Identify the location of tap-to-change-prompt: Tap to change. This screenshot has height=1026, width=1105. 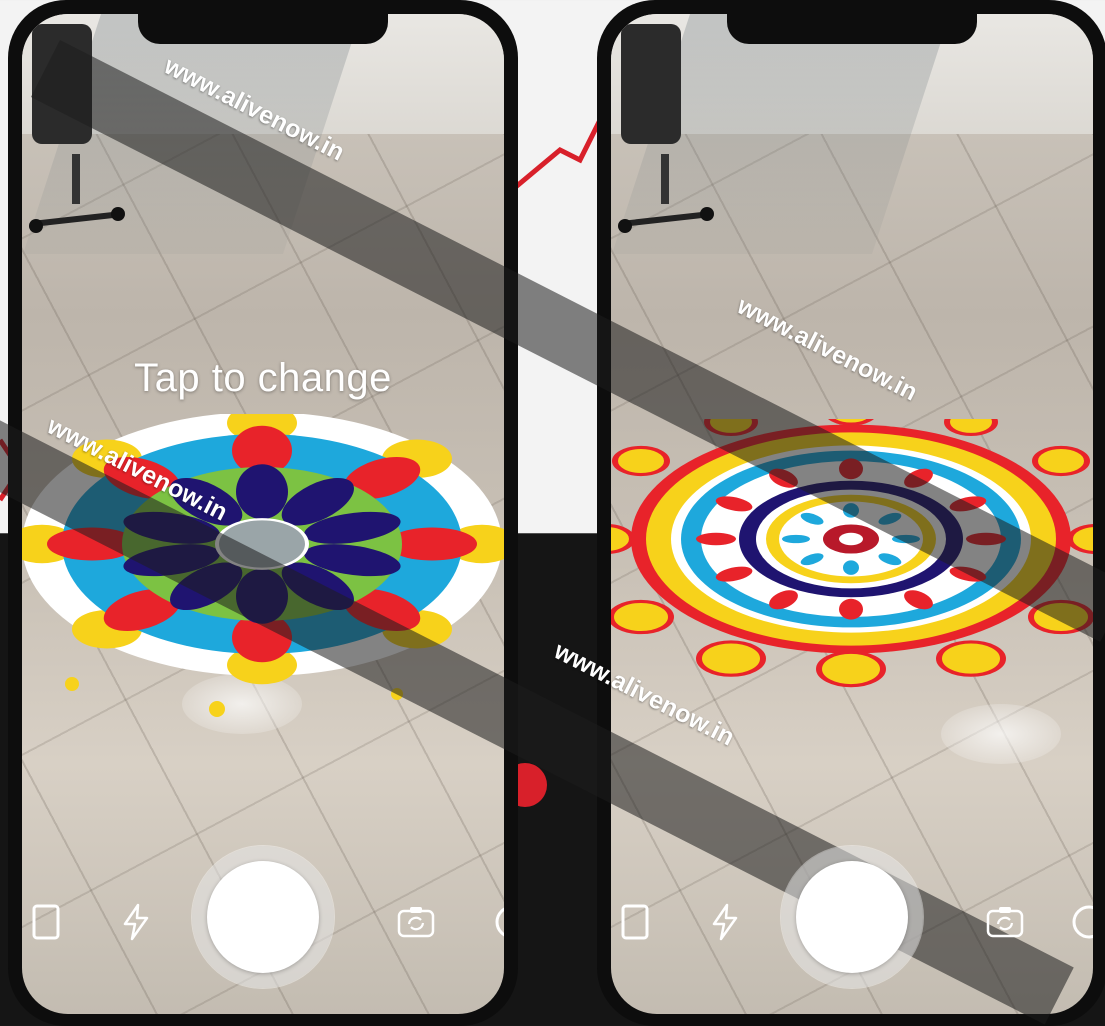
(263, 378).